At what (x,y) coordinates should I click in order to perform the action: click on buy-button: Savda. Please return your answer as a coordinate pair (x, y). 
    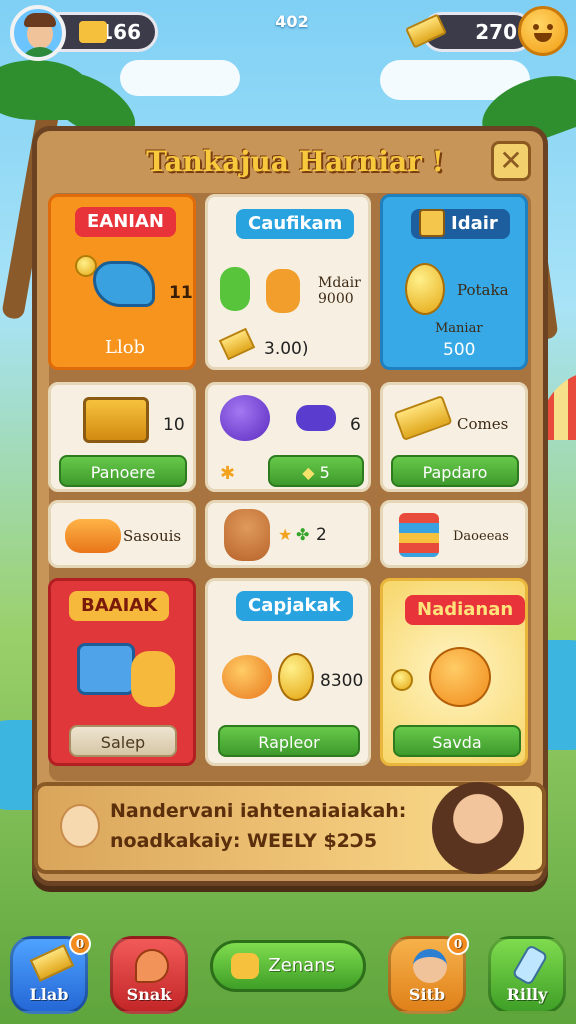
    Looking at the image, I should click on (457, 741).